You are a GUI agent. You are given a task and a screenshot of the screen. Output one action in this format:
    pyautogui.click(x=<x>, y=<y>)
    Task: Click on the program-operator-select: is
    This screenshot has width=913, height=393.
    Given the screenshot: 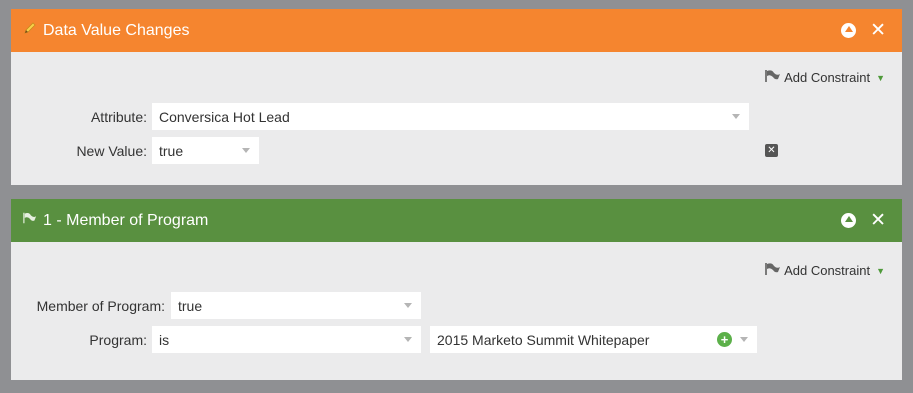 What is the action you would take?
    pyautogui.click(x=286, y=339)
    